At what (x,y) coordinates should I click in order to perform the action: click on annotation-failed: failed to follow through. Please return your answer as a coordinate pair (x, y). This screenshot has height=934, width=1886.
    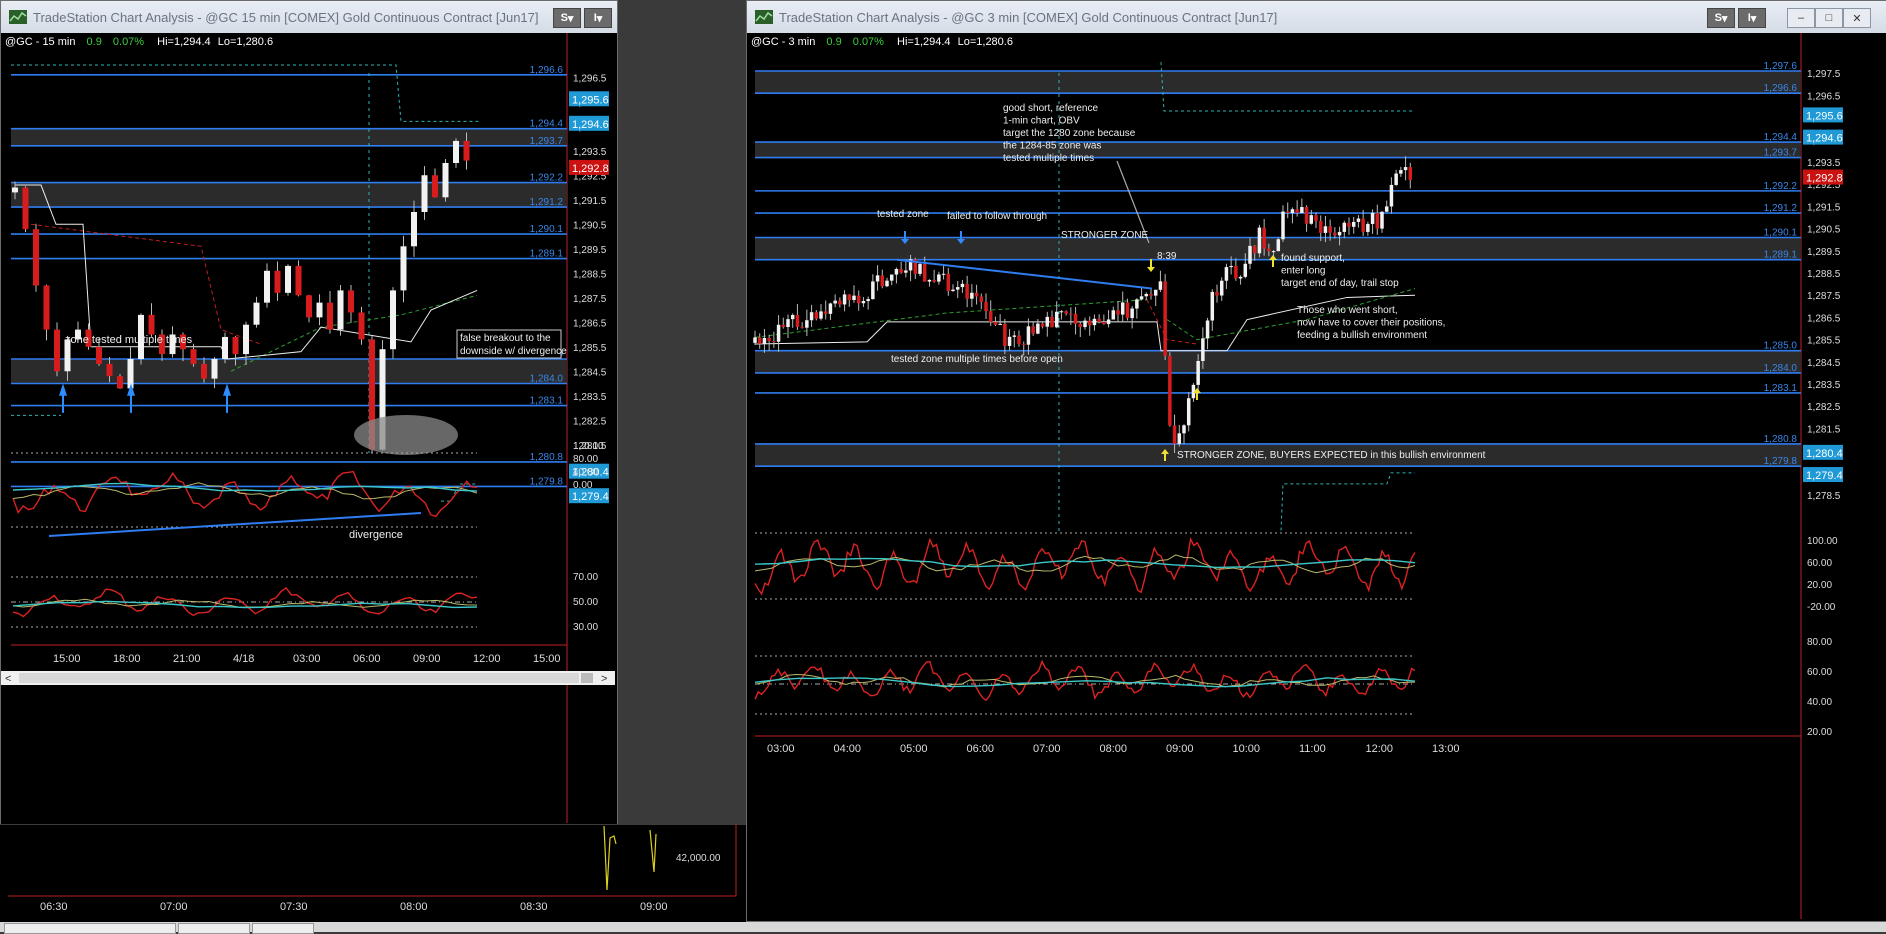
    Looking at the image, I should click on (997, 216).